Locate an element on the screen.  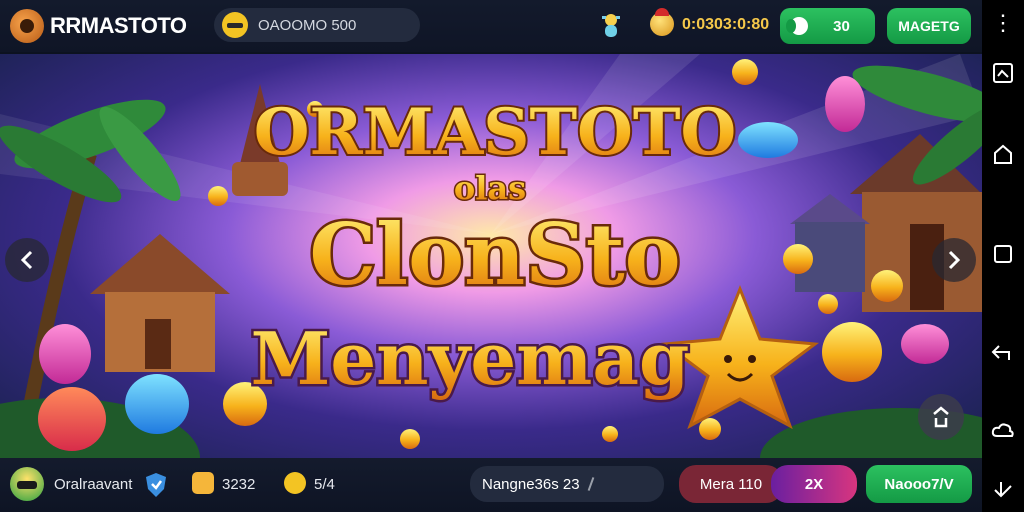
search-text: OAOOMO 500 is located at coordinates (307, 25).